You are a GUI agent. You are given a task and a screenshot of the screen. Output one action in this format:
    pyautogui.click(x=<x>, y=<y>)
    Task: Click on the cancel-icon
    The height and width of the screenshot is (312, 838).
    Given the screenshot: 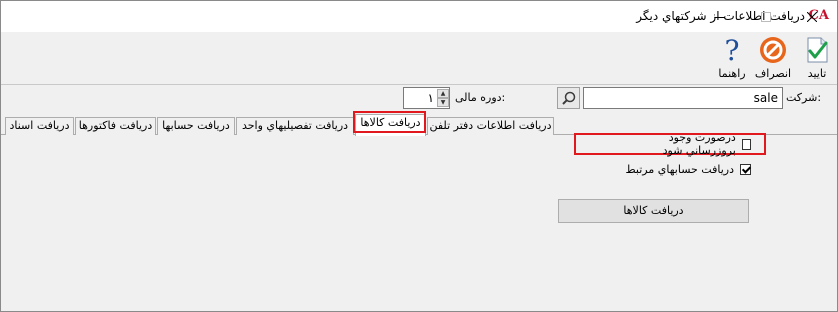 What is the action you would take?
    pyautogui.click(x=773, y=50)
    